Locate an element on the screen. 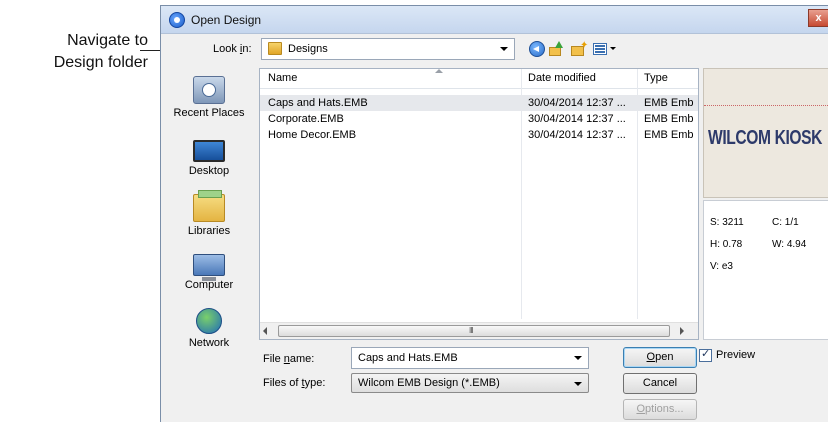  app-icon is located at coordinates (177, 20).